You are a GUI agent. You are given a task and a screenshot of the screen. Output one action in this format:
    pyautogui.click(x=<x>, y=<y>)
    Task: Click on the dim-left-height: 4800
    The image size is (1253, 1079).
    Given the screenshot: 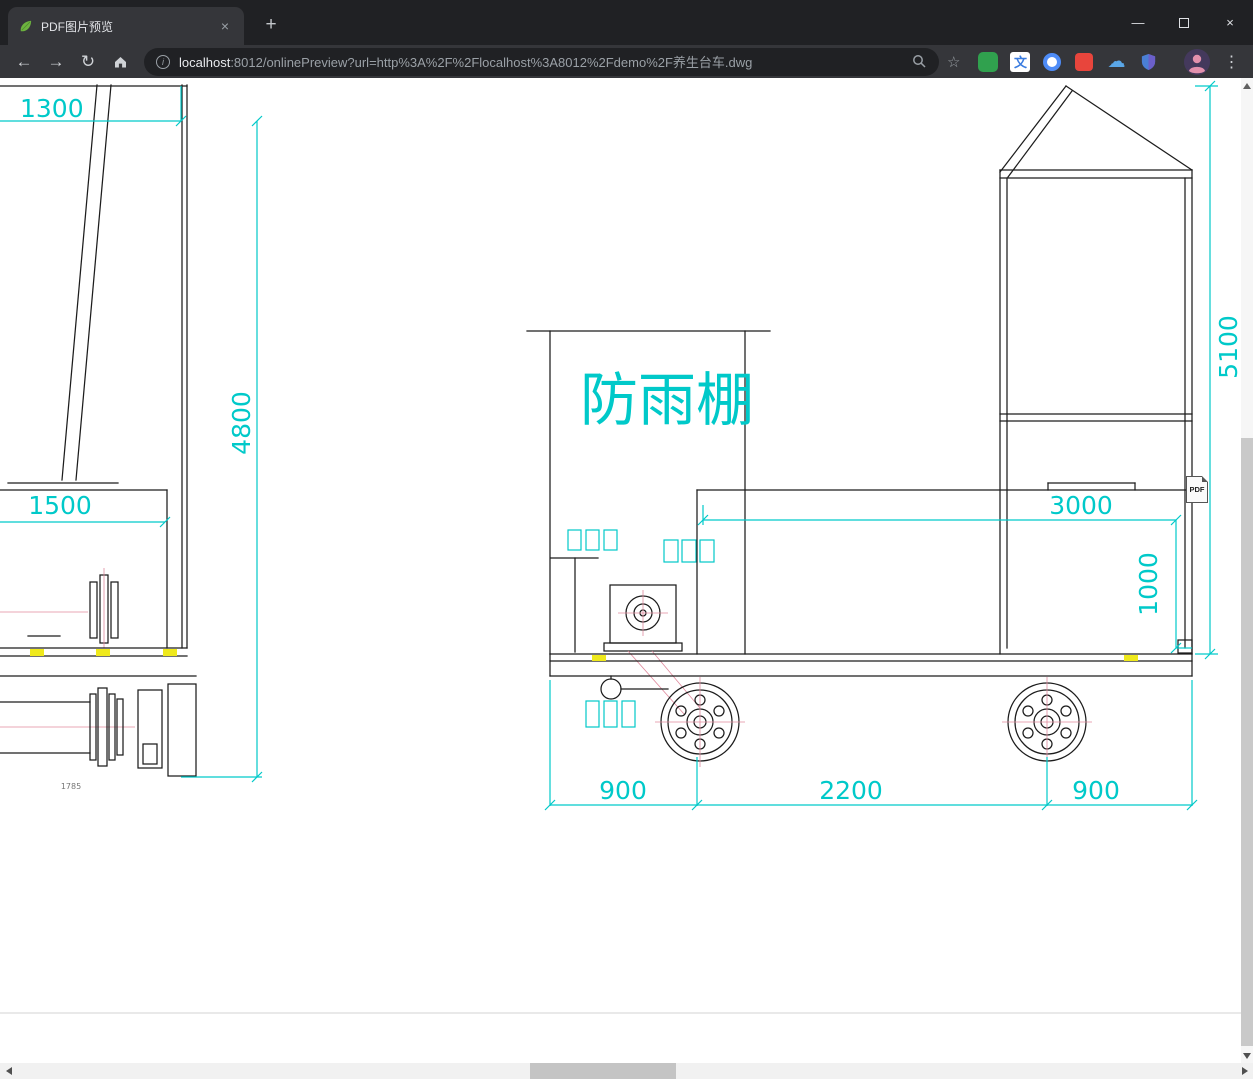 What is the action you would take?
    pyautogui.click(x=241, y=423)
    